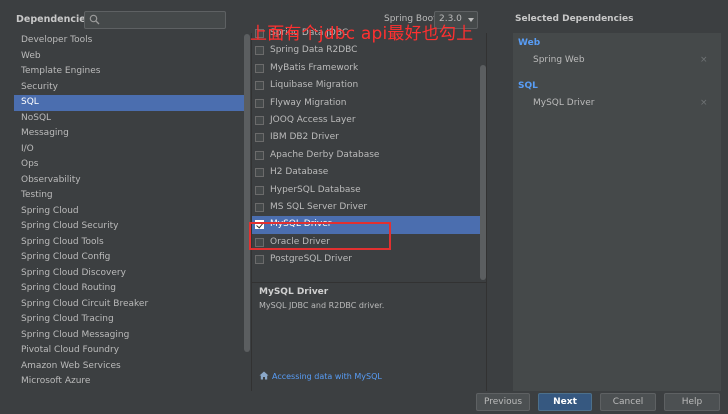 This screenshot has width=728, height=414. What do you see at coordinates (315, 189) in the screenshot?
I see `dependency-label: HyperSQL Database` at bounding box center [315, 189].